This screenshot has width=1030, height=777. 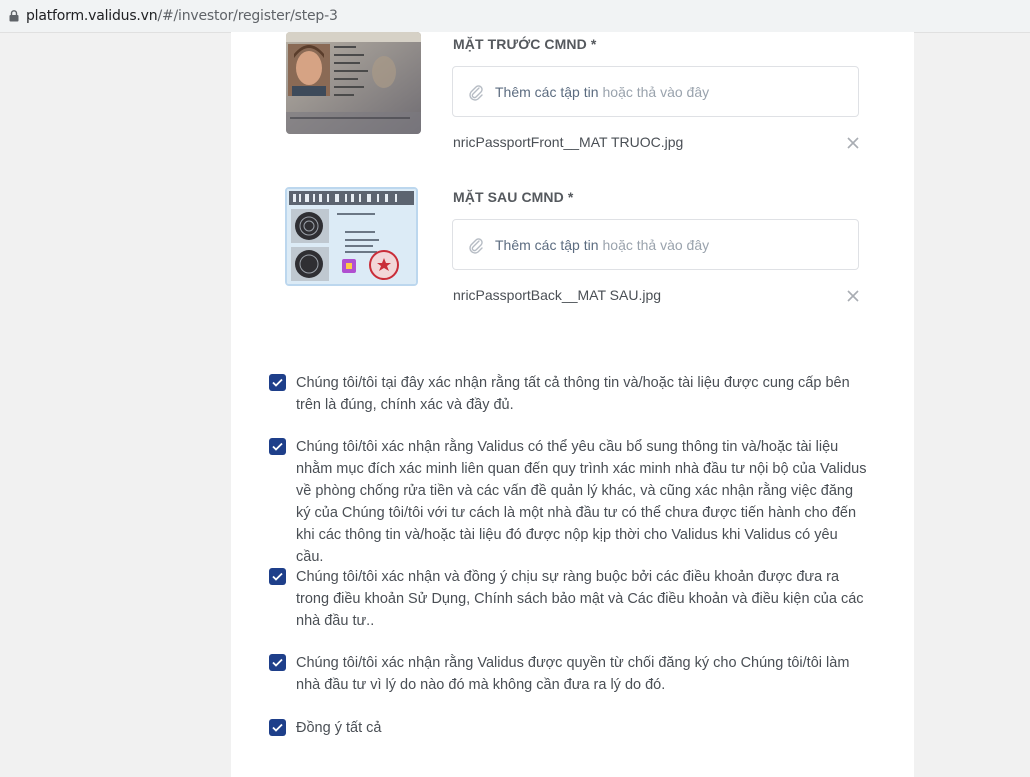 What do you see at coordinates (247, 16) in the screenshot?
I see `url-path: /#/investor/register/step-3` at bounding box center [247, 16].